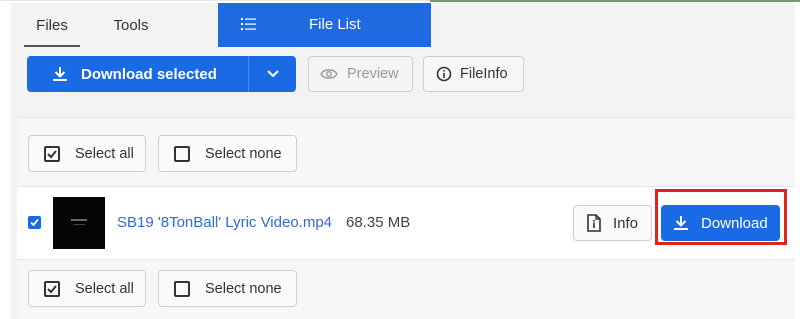  I want to click on info-label: Info, so click(626, 223).